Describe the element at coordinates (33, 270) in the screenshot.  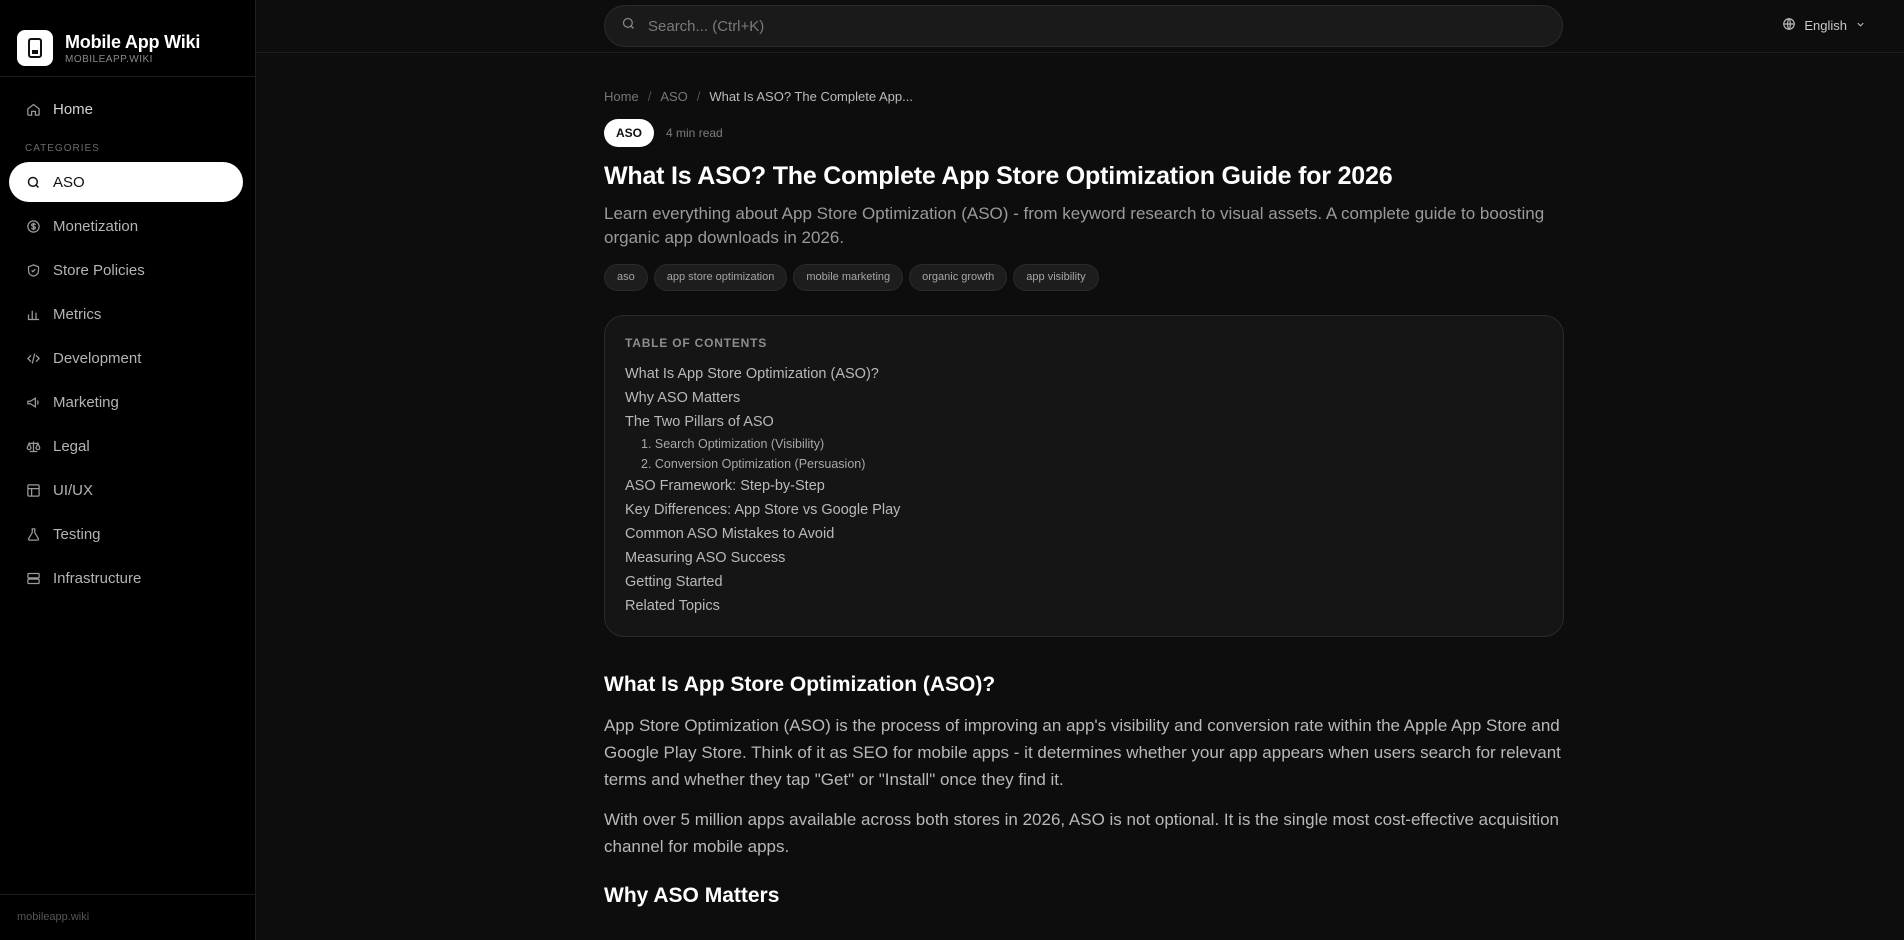
I see `shield-icon` at that location.